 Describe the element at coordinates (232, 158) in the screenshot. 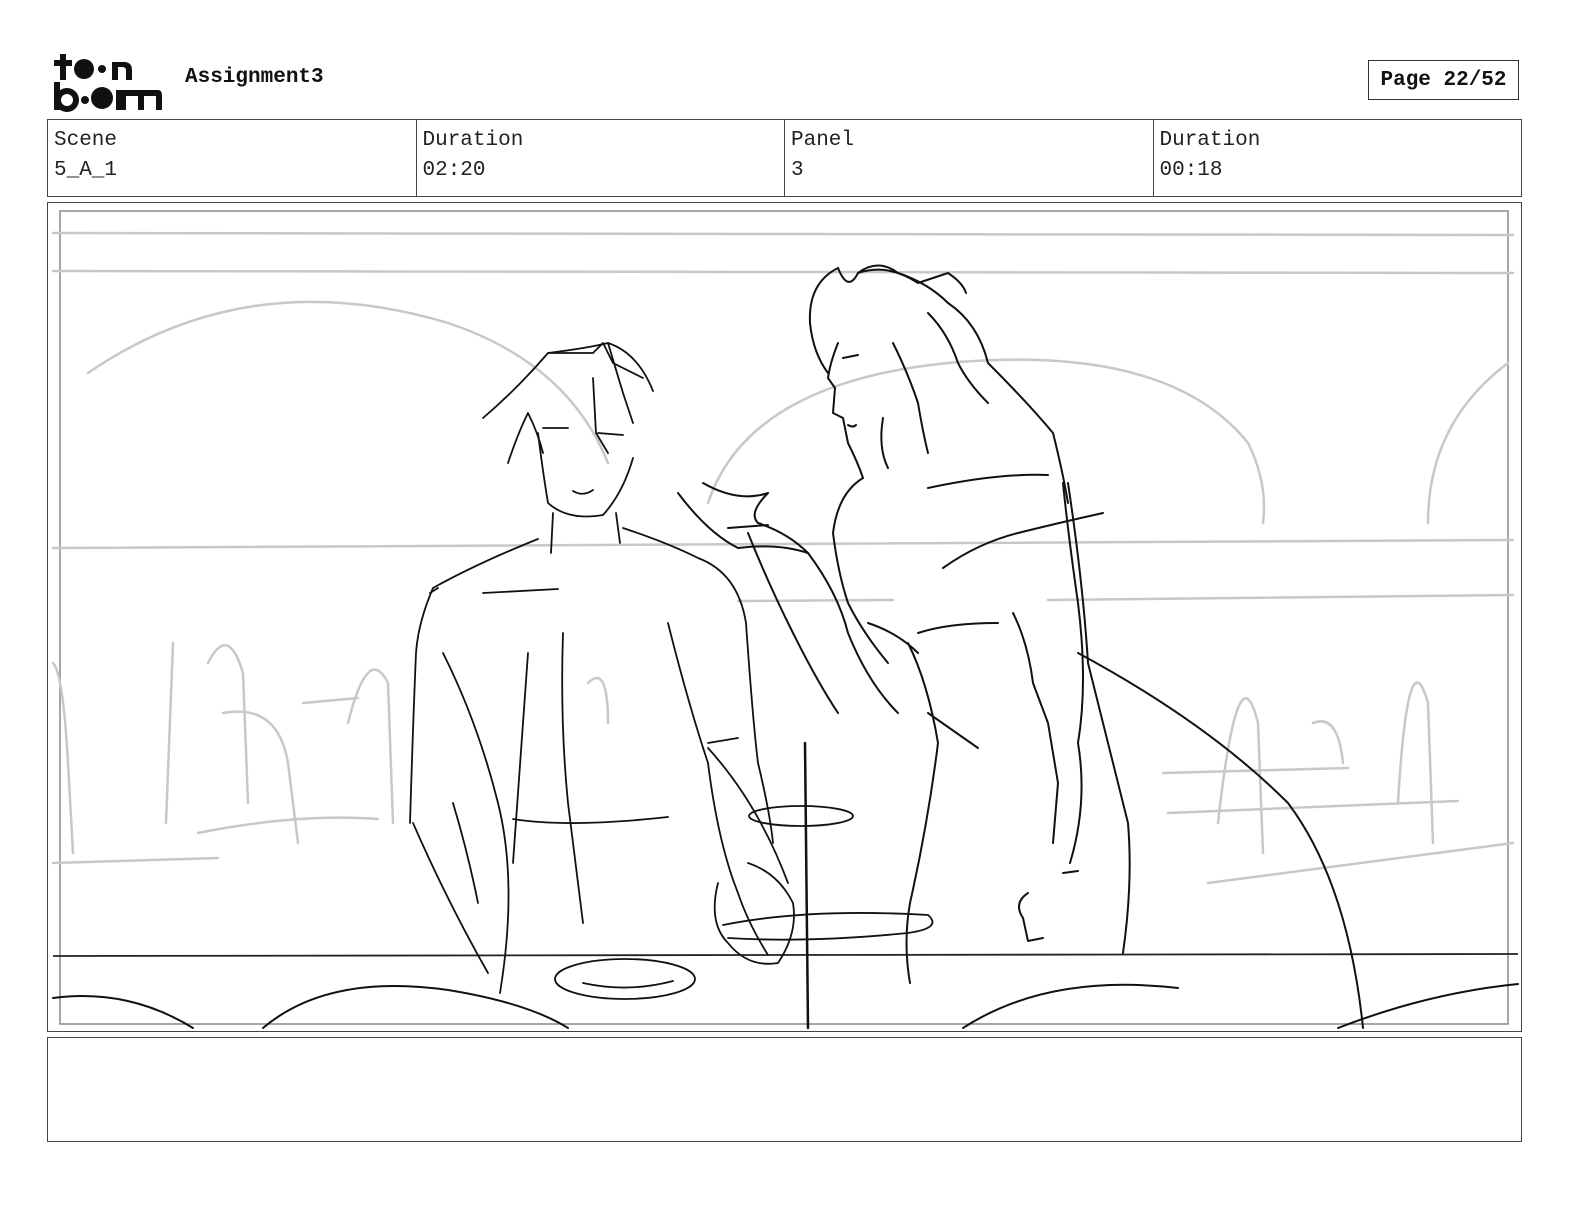

I see `scene-cell: Scene 5_A_1` at that location.